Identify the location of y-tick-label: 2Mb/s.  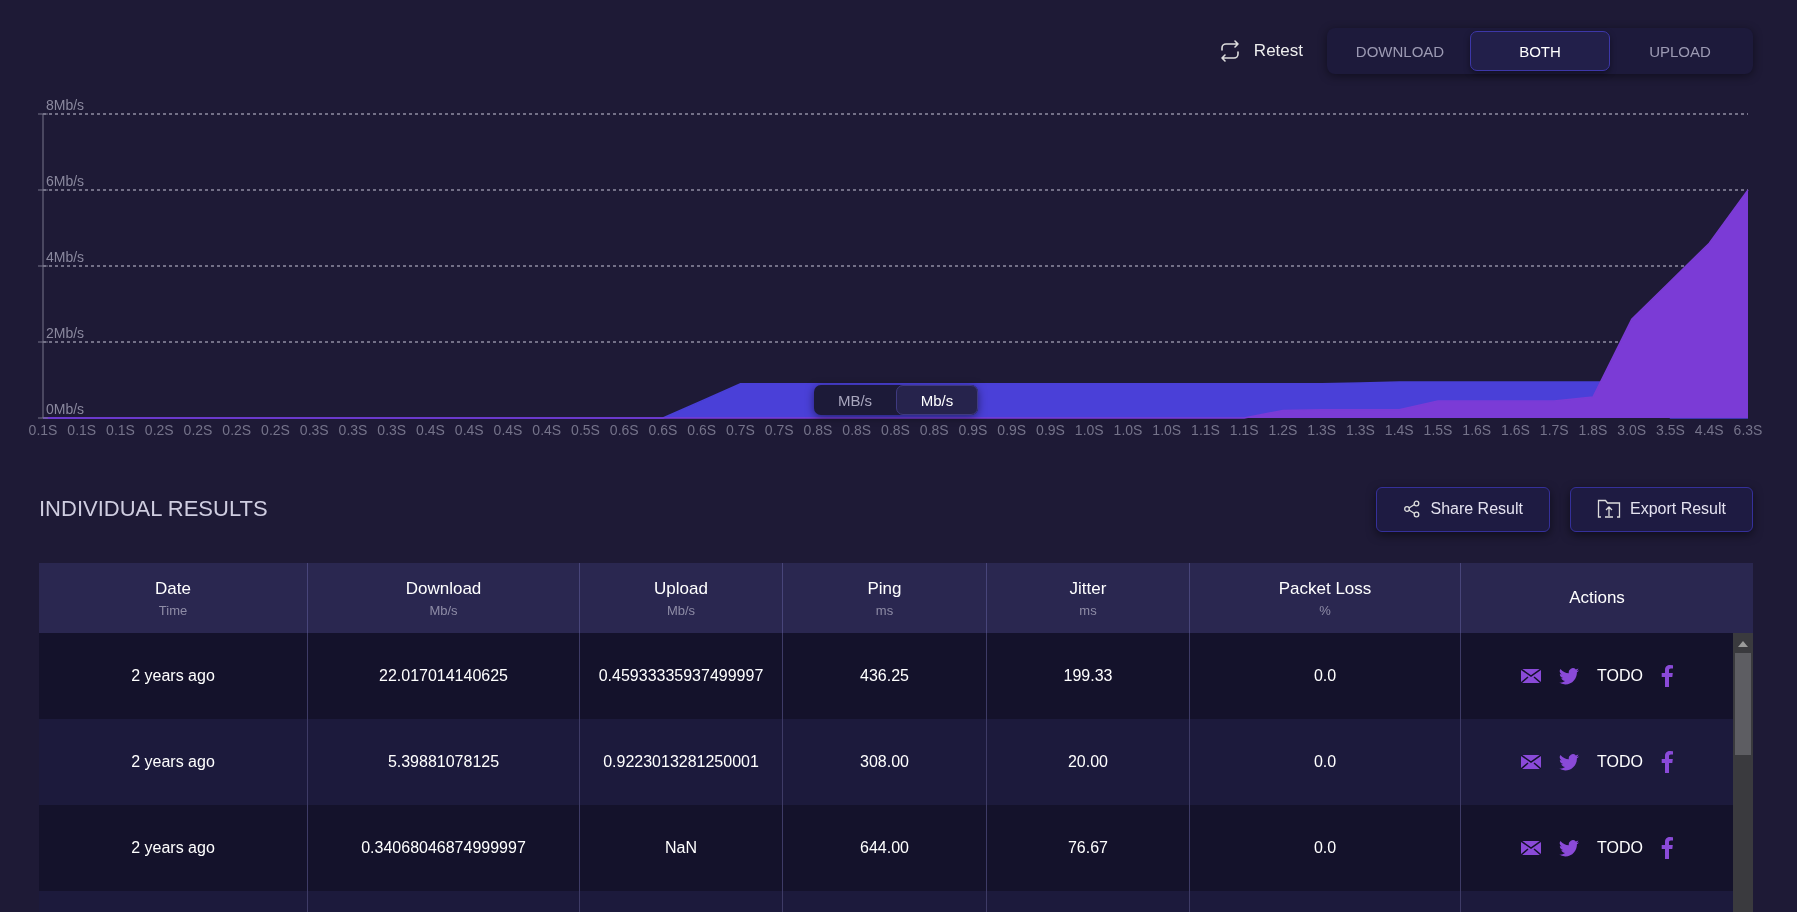
(65, 333).